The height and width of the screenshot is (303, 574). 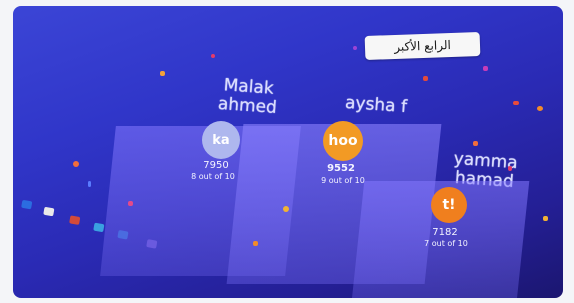 I want to click on score-aysha: 9552, so click(x=341, y=168).